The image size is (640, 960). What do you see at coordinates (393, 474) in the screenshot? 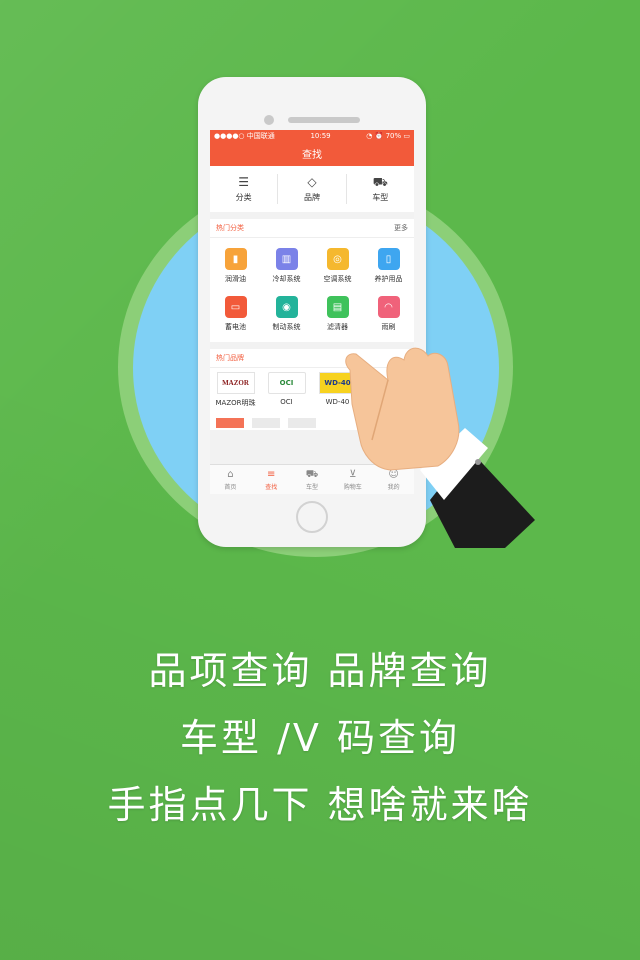
I see `user-icon: ☺` at bounding box center [393, 474].